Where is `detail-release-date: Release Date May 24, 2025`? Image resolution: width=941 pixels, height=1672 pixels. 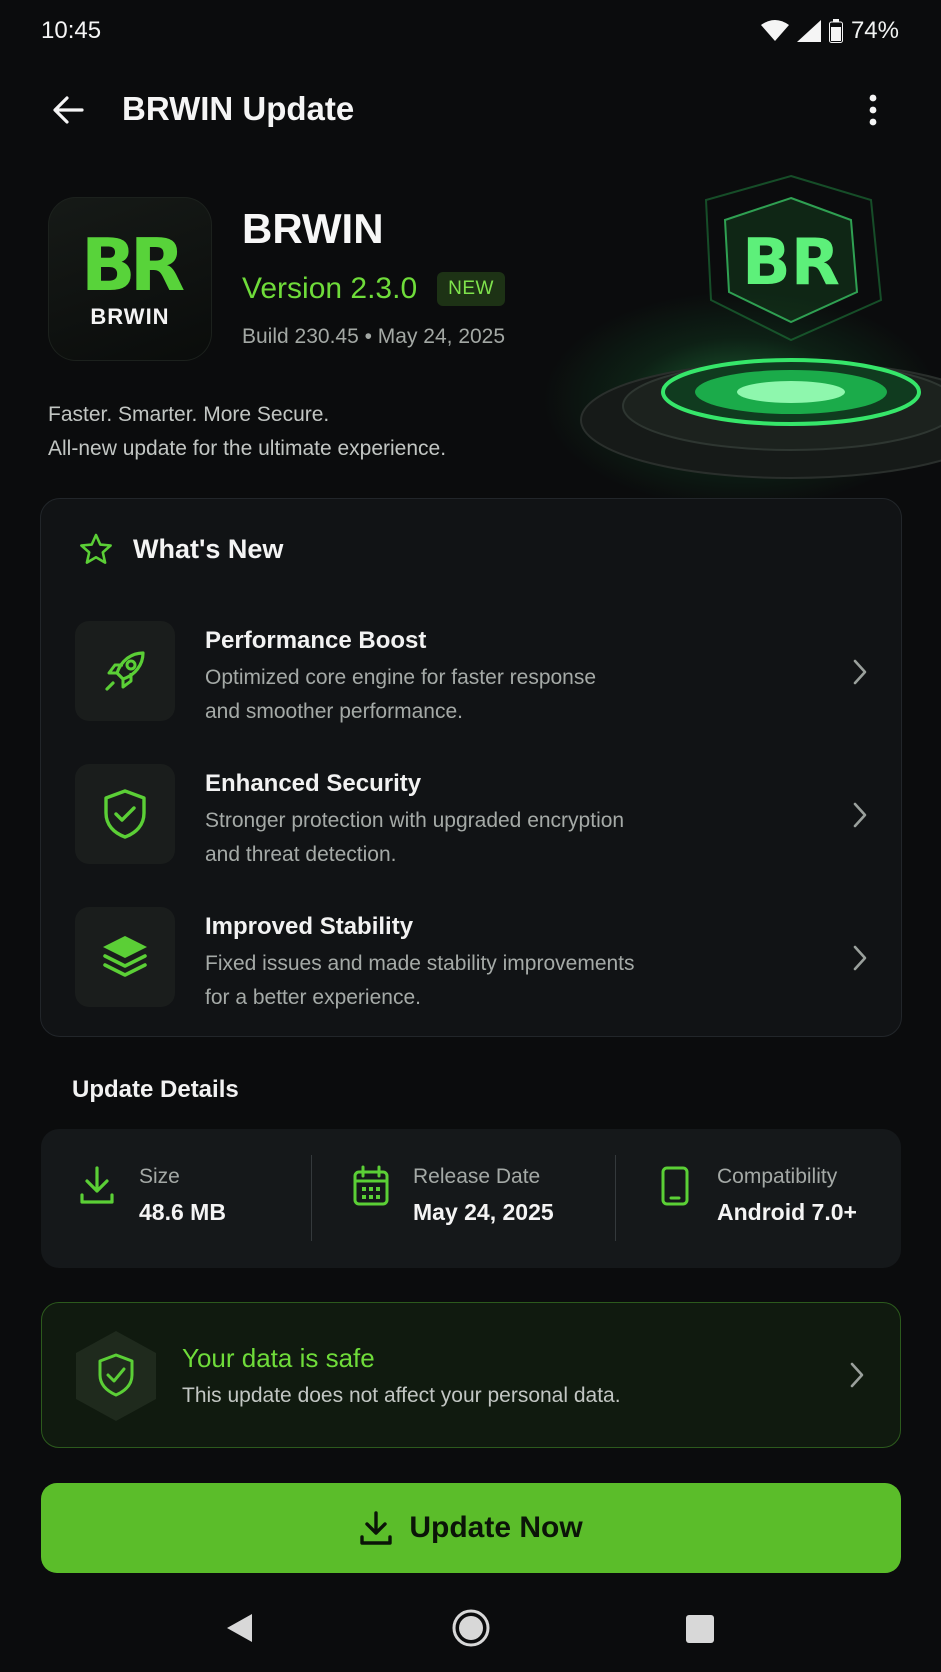
detail-release-date: Release Date May 24, 2025 is located at coordinates (452, 1195).